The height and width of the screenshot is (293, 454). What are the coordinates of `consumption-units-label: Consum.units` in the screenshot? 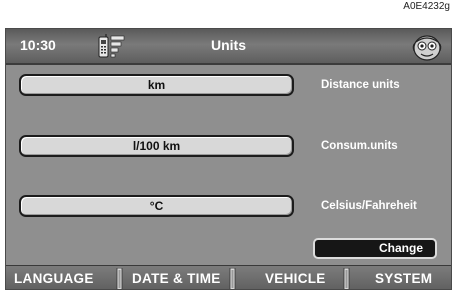 It's located at (359, 146).